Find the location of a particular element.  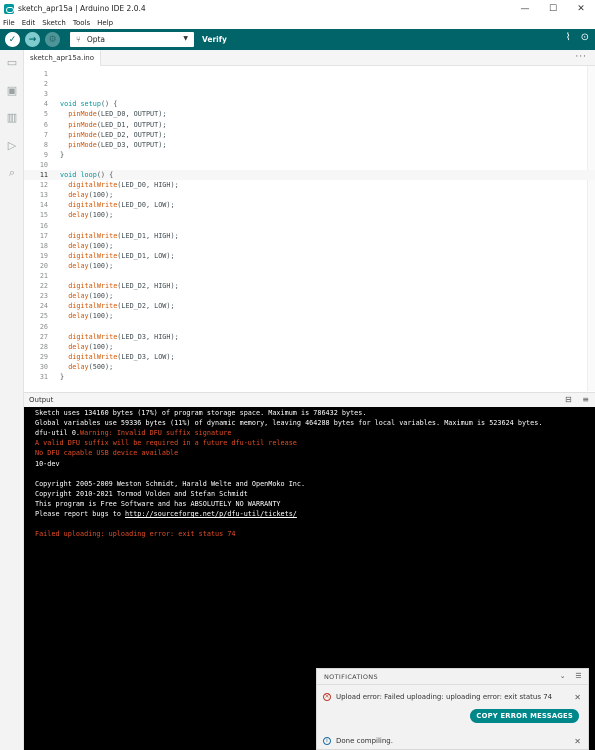

close-window-button: ✕ is located at coordinates (581, 8).